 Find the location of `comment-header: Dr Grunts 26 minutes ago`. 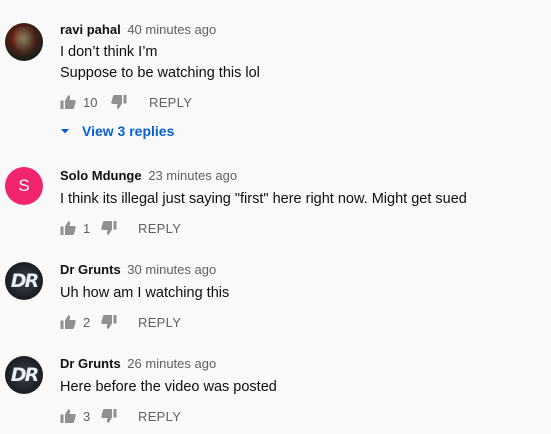

comment-header: Dr Grunts 26 minutes ago is located at coordinates (138, 363).